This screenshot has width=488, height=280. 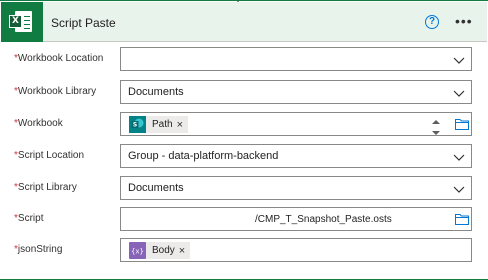 I want to click on script-path-value: /CMP_T_Snapshot_Paste.osts, so click(x=323, y=219).